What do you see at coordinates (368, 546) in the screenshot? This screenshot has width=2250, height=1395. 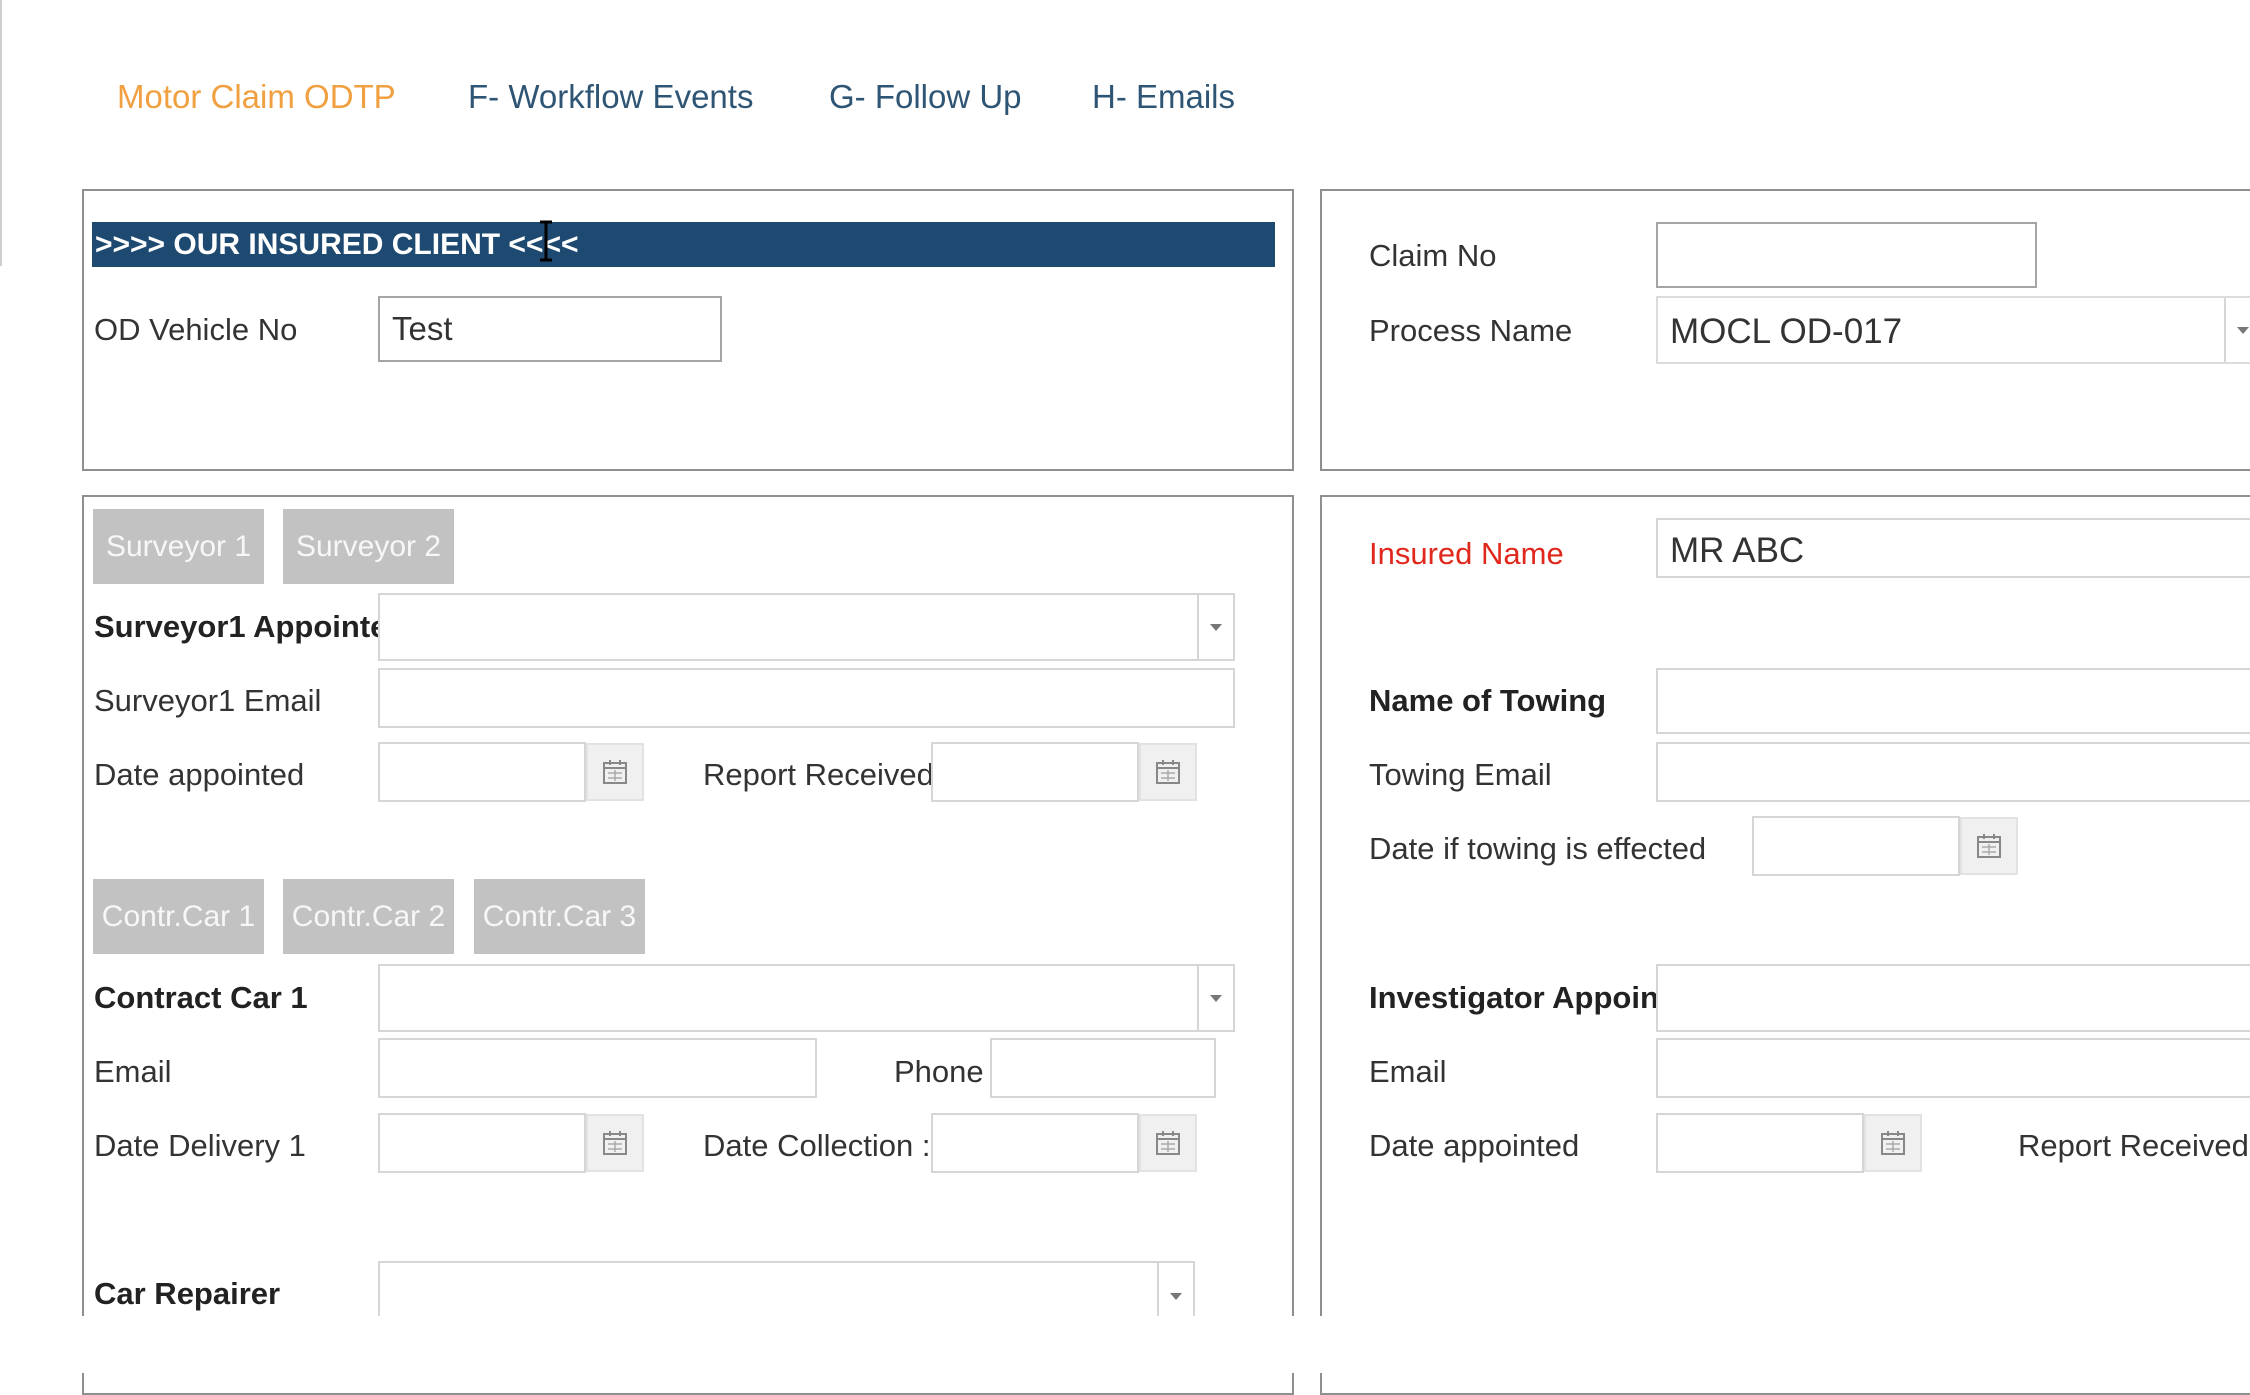 I see `tab-surveyor-2: Surveyor 2` at bounding box center [368, 546].